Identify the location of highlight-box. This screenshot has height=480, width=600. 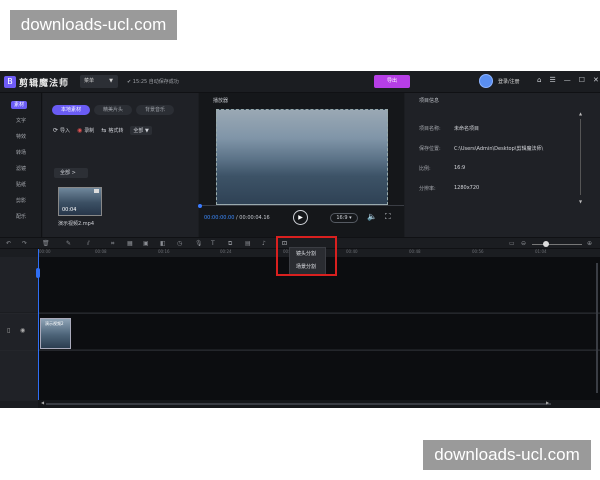
(306, 256).